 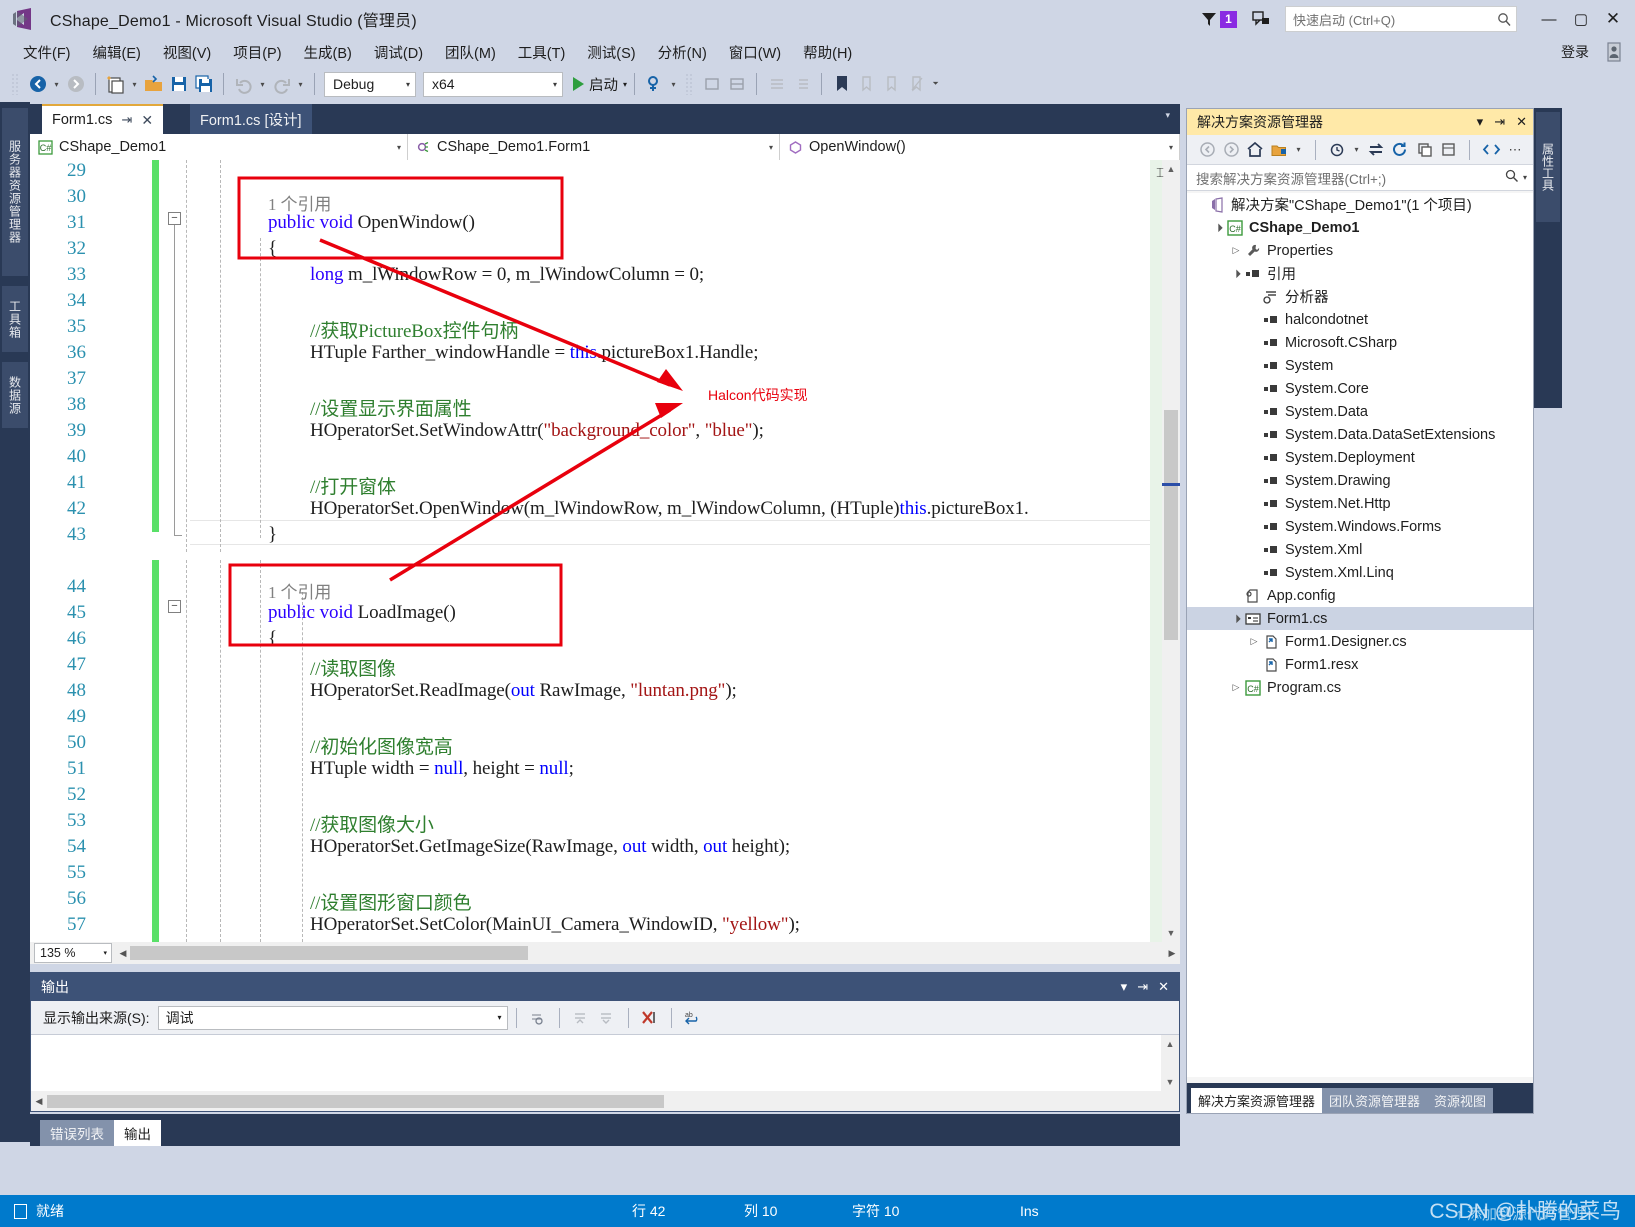 I want to click on maximize-button: ▢, so click(x=1581, y=19).